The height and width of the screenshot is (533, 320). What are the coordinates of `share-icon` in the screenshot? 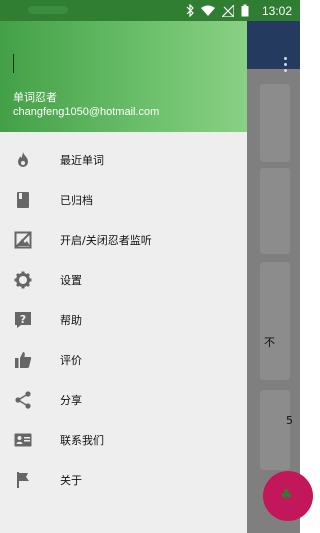 It's located at (23, 400).